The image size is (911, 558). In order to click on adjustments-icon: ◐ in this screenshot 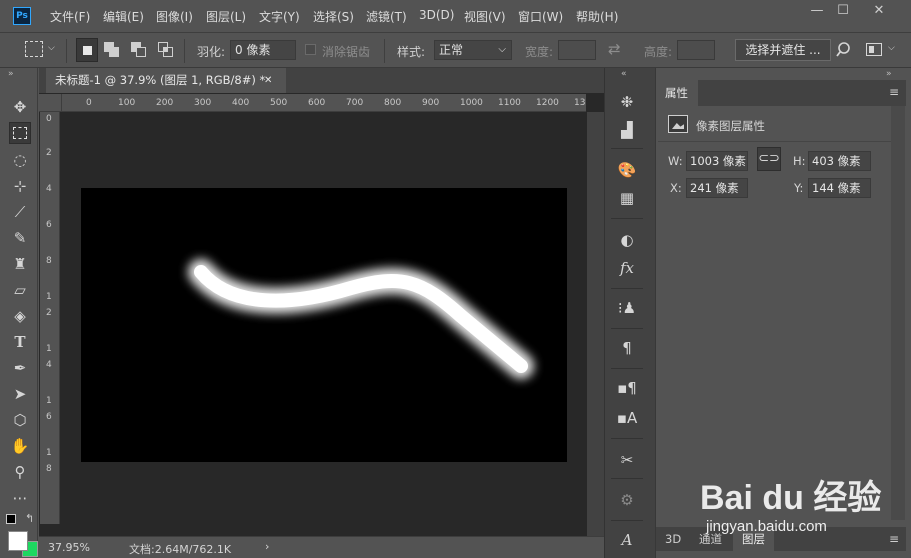, I will do `click(627, 240)`.